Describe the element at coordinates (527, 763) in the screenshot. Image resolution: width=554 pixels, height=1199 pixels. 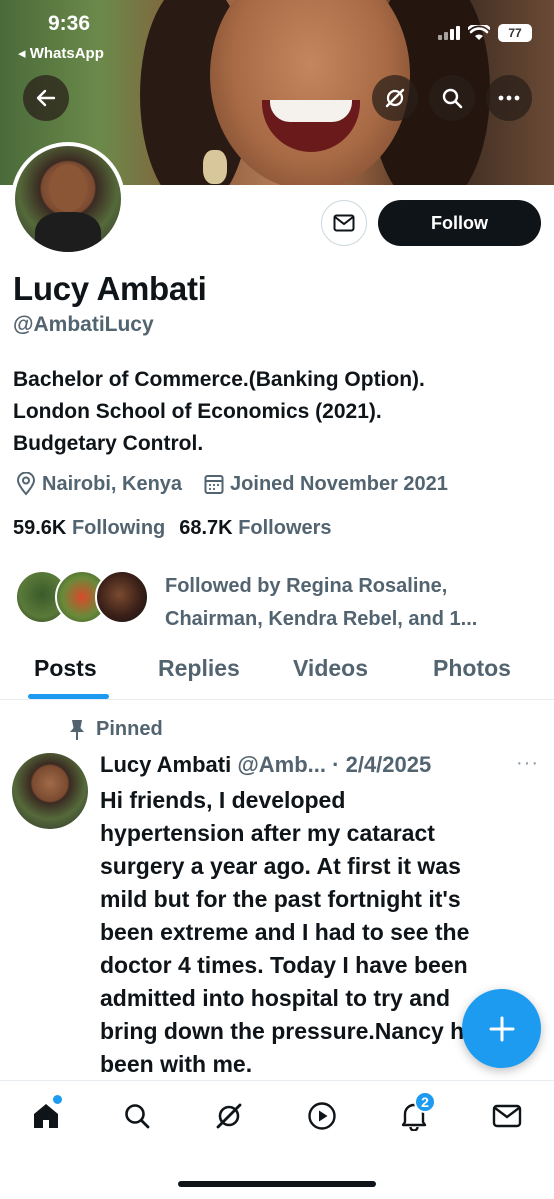
I see `post-more-button: ···` at that location.